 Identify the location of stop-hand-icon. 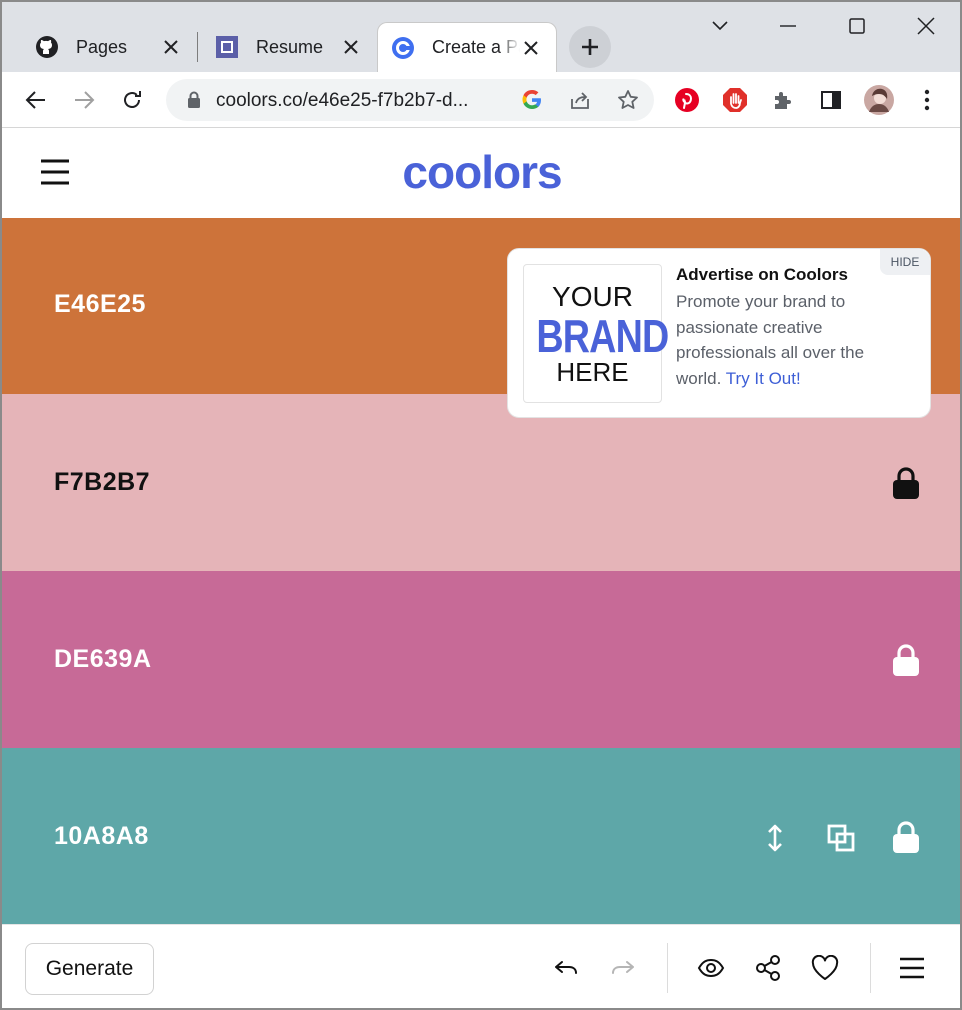
(735, 100).